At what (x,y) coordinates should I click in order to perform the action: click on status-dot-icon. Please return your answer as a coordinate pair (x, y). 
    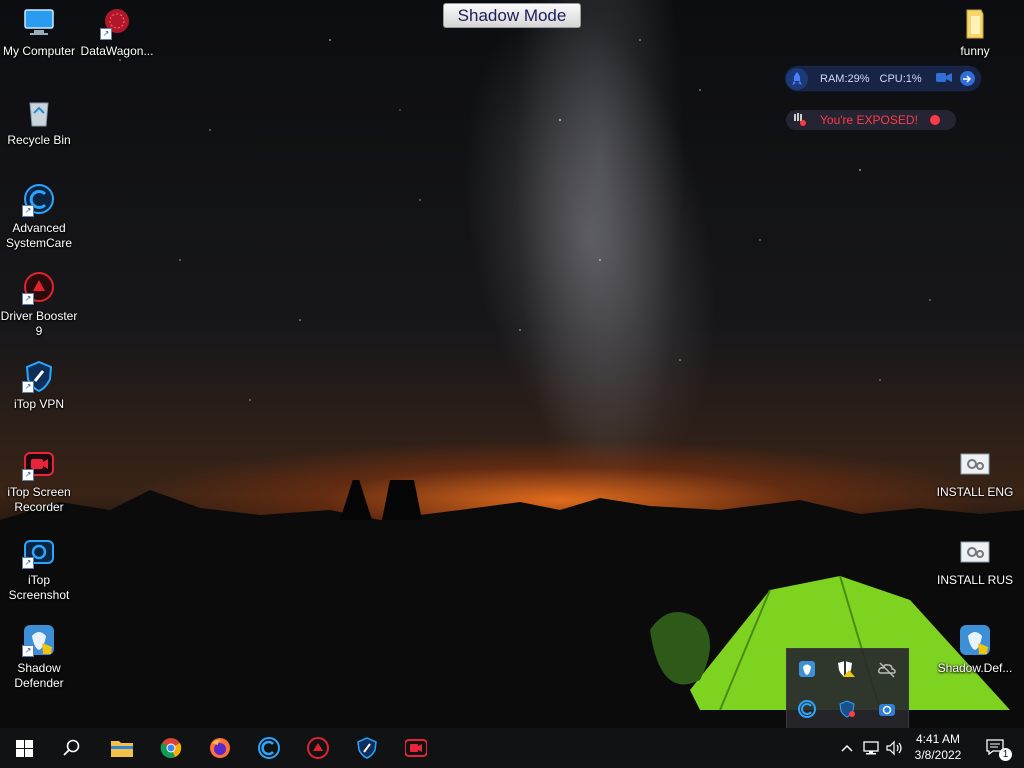
    Looking at the image, I should click on (934, 120).